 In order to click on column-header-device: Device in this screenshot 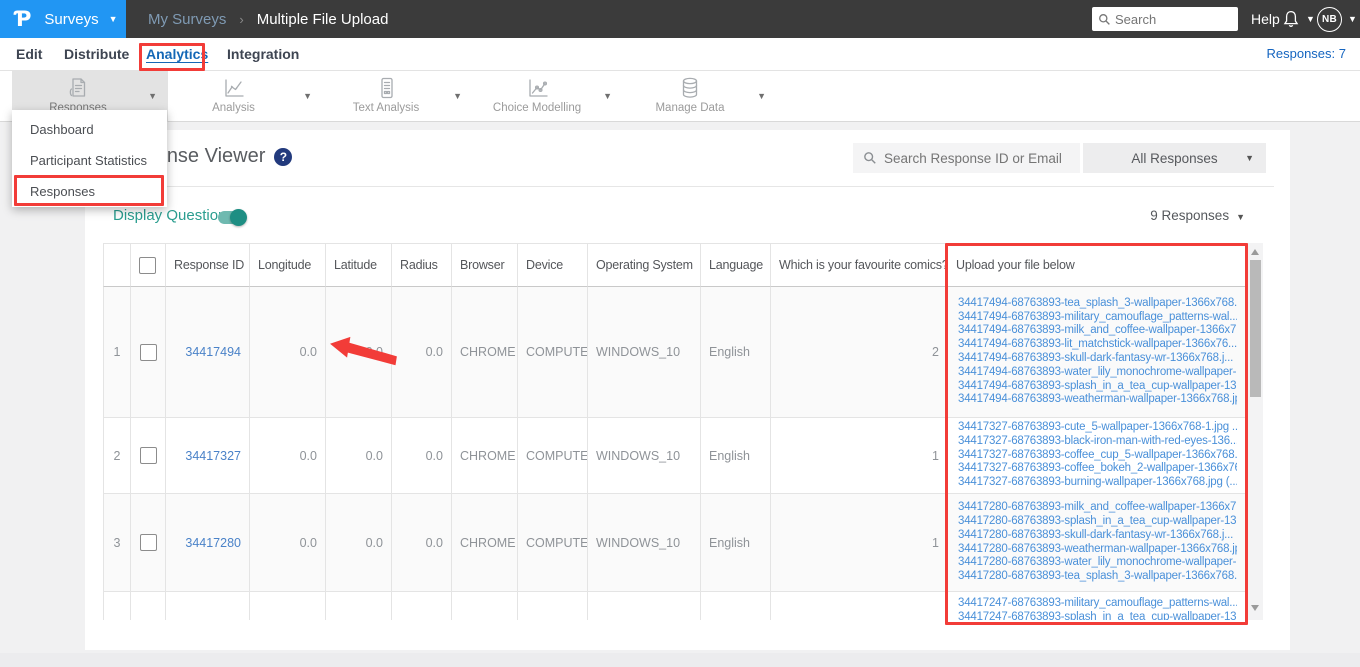, I will do `click(553, 265)`.